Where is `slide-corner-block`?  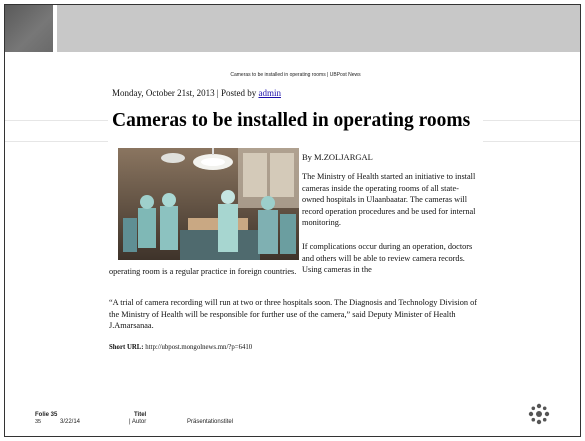
slide-corner-block is located at coordinates (29, 28).